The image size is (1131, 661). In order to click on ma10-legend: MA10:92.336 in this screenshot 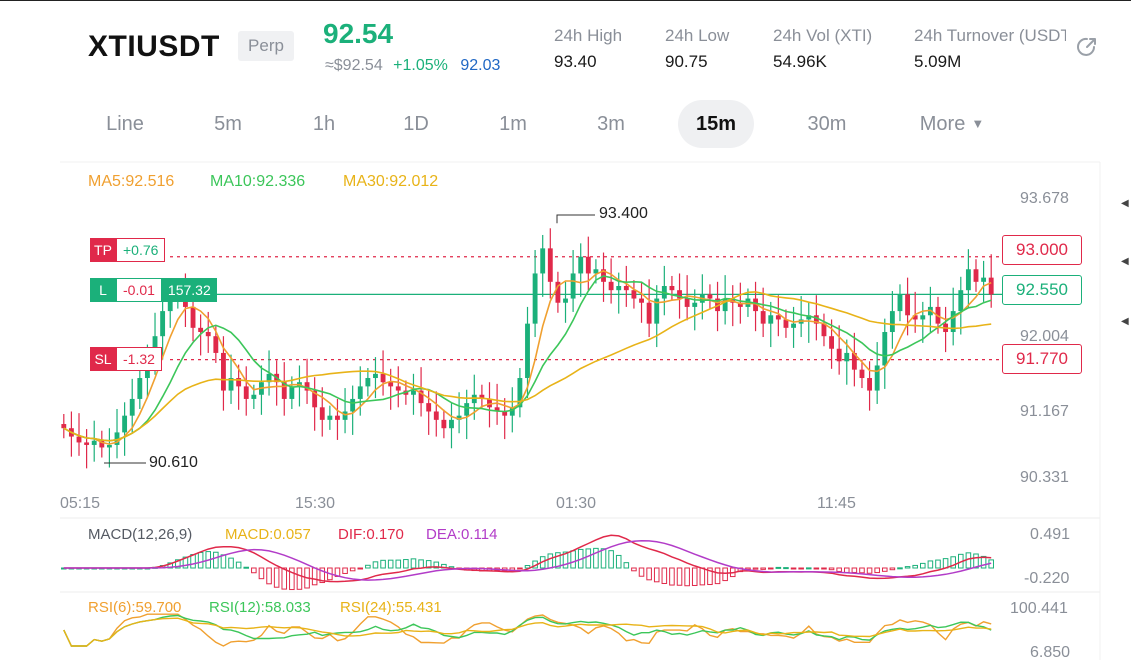, I will do `click(258, 181)`.